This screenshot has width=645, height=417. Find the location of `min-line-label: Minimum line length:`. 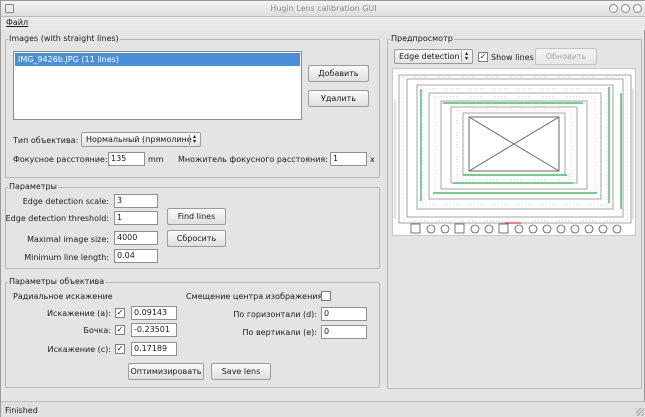

min-line-label: Minimum line length: is located at coordinates (66, 257).